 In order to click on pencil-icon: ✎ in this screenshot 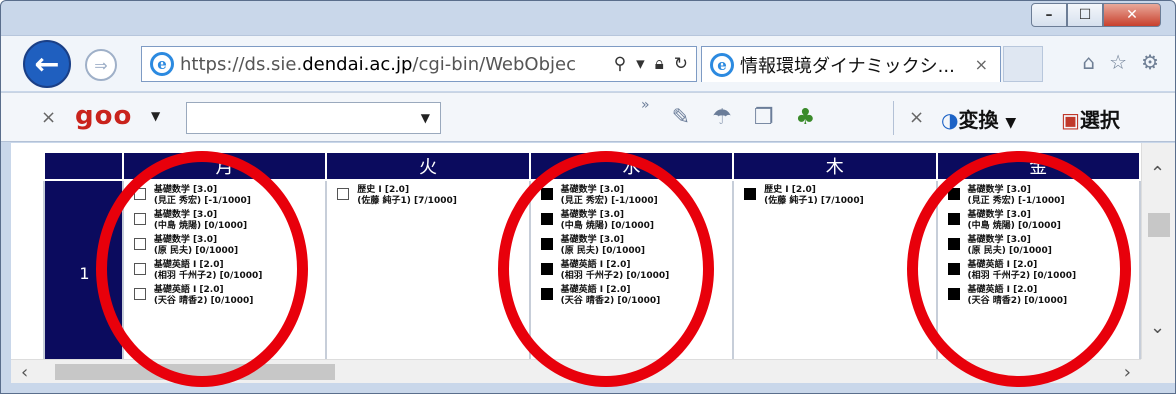, I will do `click(681, 117)`.